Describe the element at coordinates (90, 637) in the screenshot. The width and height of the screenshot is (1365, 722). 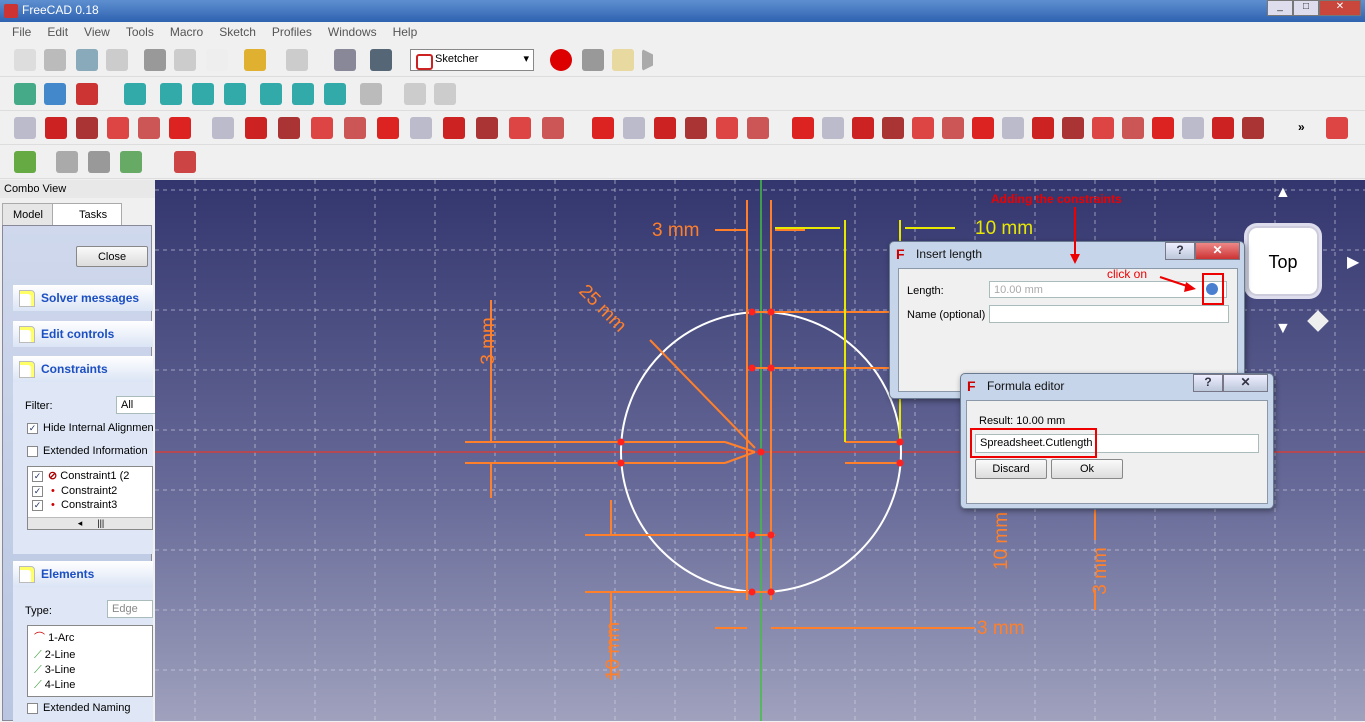
I see `list-item: ⌒ 1-Arc` at that location.